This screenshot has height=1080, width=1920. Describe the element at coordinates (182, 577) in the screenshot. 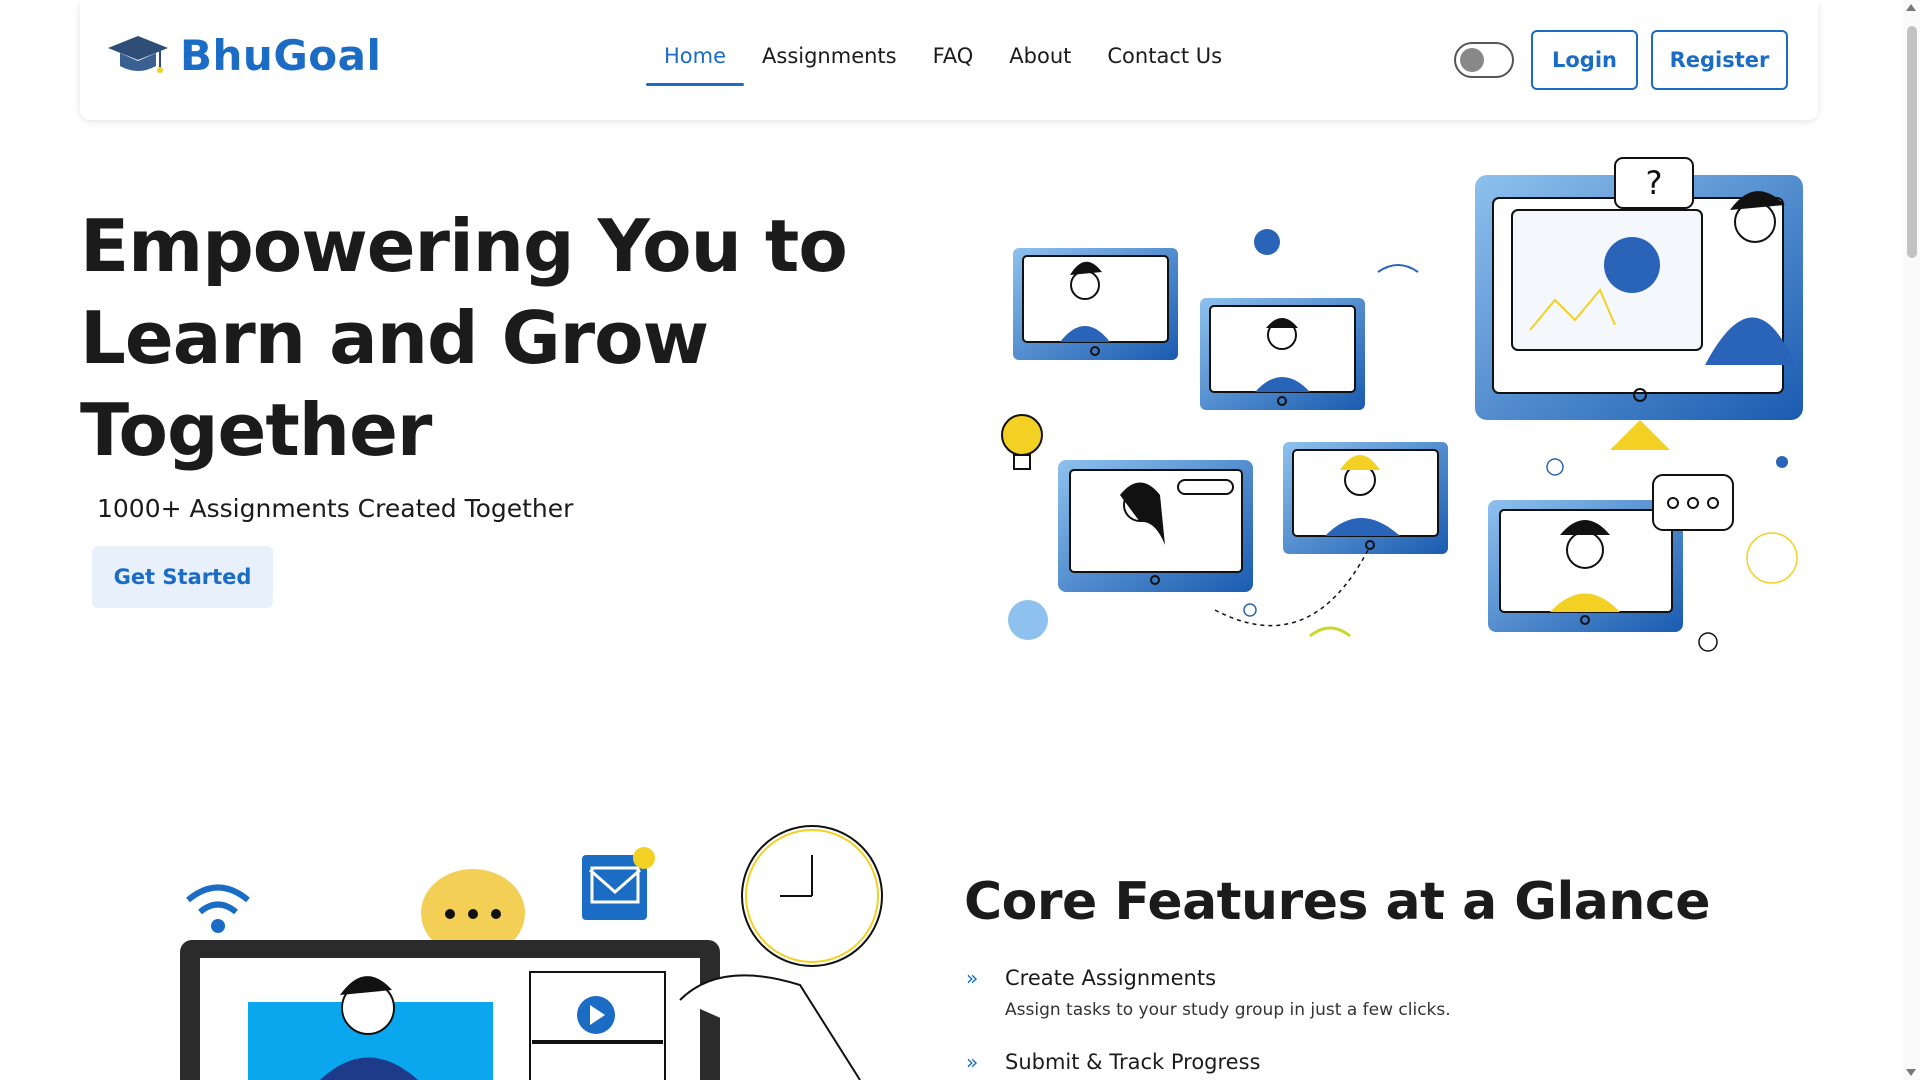

I see `get-started-button: Get Started` at that location.